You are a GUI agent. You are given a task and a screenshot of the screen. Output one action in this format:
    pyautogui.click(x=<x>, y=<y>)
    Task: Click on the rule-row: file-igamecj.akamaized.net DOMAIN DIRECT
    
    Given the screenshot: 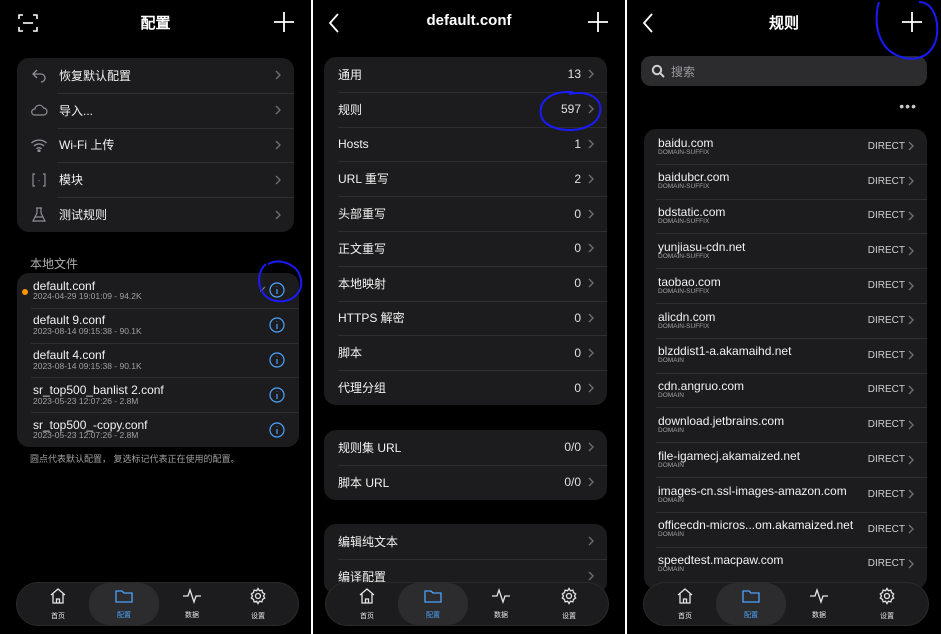 What is the action you would take?
    pyautogui.click(x=785, y=459)
    